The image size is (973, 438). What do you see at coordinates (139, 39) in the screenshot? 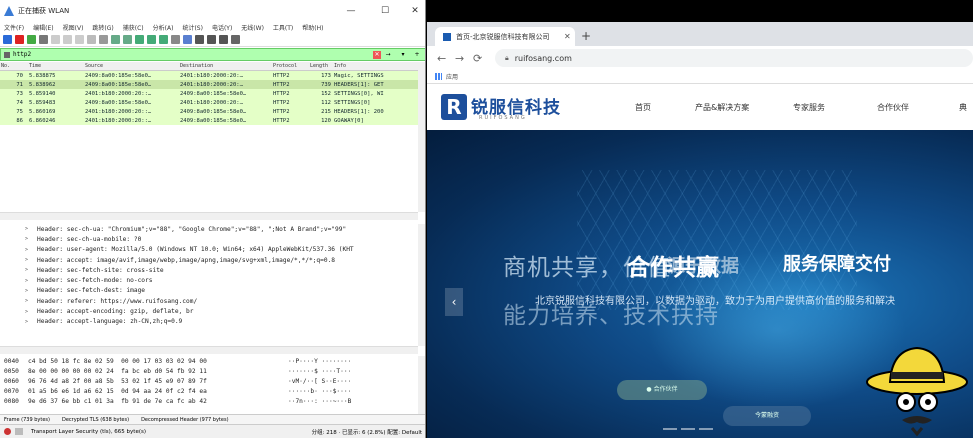
I see `go-to-packet-icon` at bounding box center [139, 39].